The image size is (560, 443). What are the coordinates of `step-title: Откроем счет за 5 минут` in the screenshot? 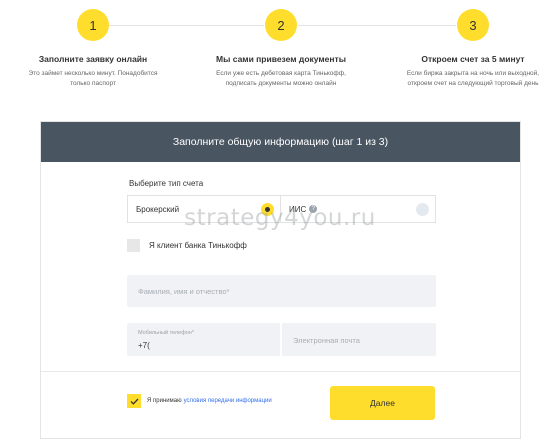 It's located at (473, 59).